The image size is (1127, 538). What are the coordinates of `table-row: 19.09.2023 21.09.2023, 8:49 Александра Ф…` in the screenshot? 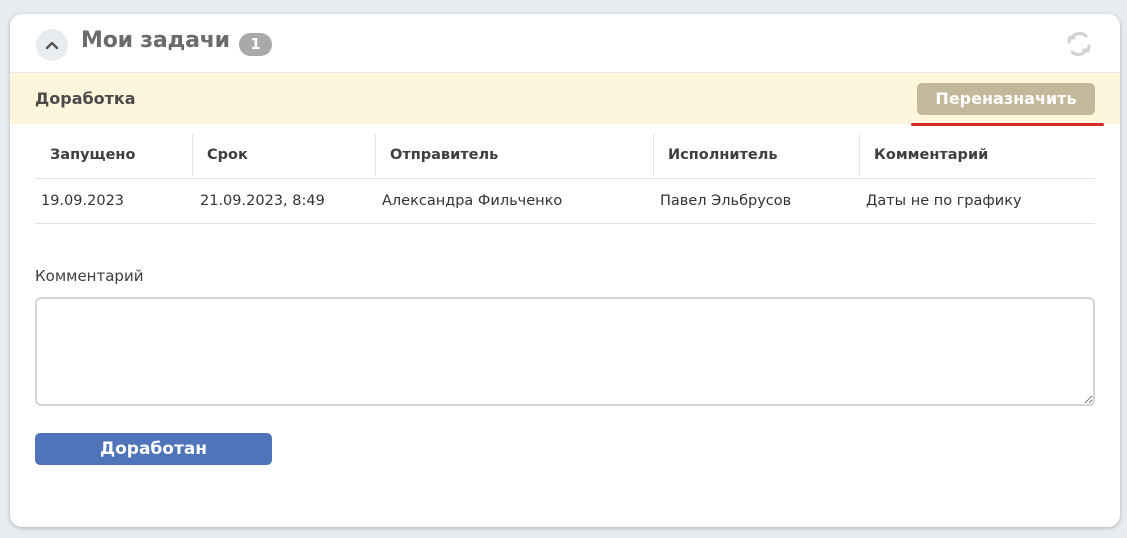 It's located at (565, 201).